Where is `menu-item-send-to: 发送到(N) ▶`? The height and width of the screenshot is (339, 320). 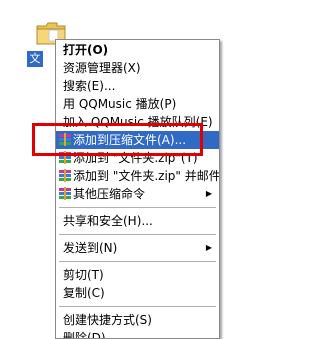
menu-item-send-to: 发送到(N) ▶ is located at coordinates (137, 248).